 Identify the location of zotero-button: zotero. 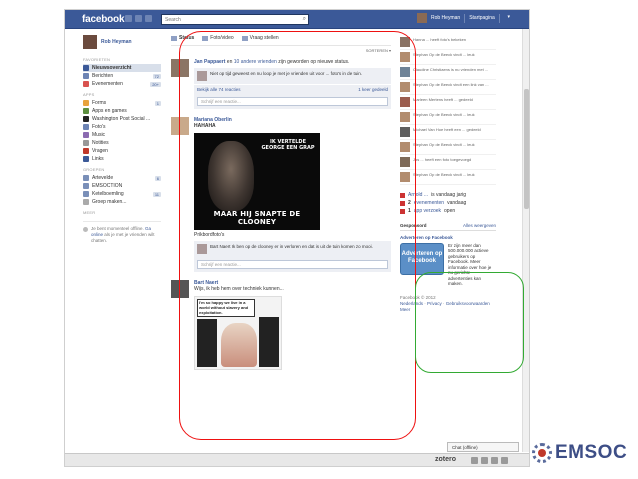
(445, 459).